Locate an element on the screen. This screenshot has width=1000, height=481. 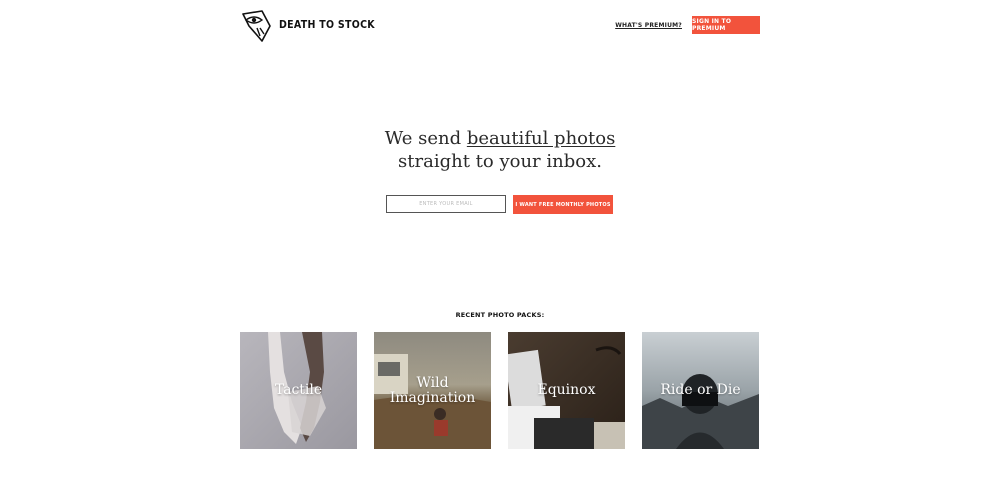
pack-ride-or-die: Ride or Die is located at coordinates (700, 390).